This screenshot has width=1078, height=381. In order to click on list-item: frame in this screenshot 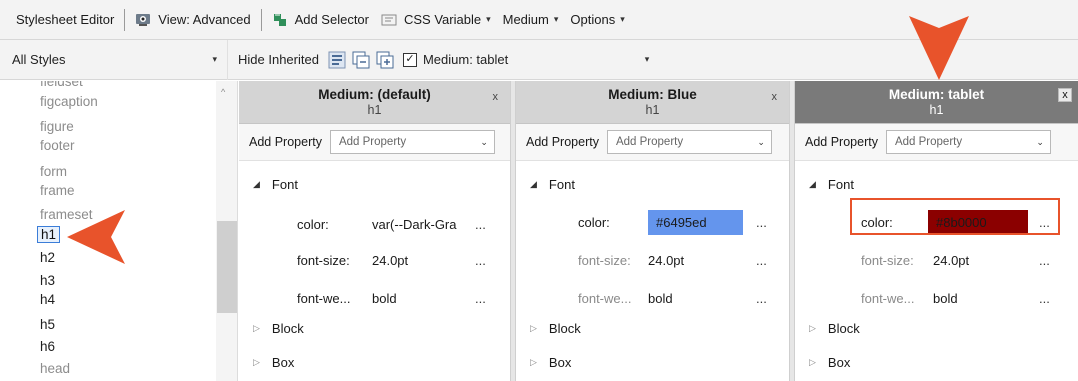, I will do `click(57, 190)`.